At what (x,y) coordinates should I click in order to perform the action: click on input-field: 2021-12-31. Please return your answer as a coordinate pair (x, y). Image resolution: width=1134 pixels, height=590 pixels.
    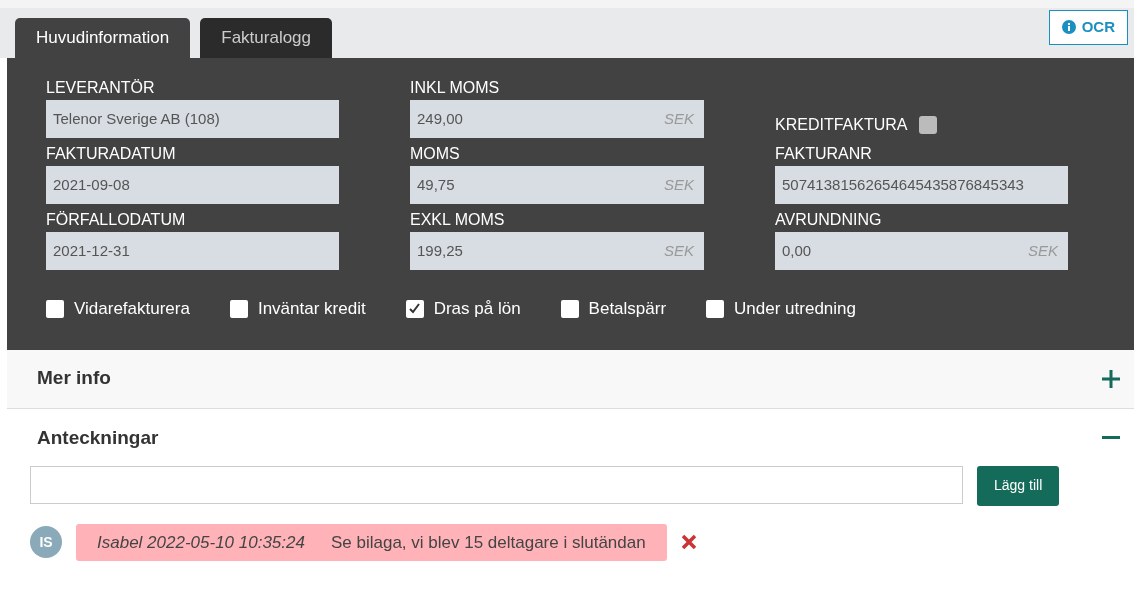
    Looking at the image, I should click on (192, 251).